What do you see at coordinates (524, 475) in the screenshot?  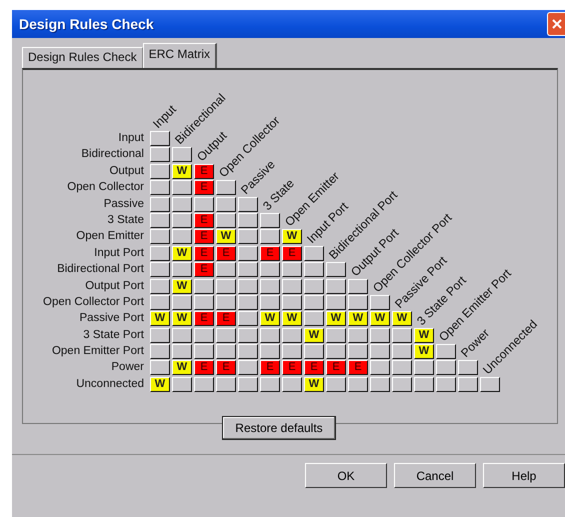 I see `dialog-button: Help` at bounding box center [524, 475].